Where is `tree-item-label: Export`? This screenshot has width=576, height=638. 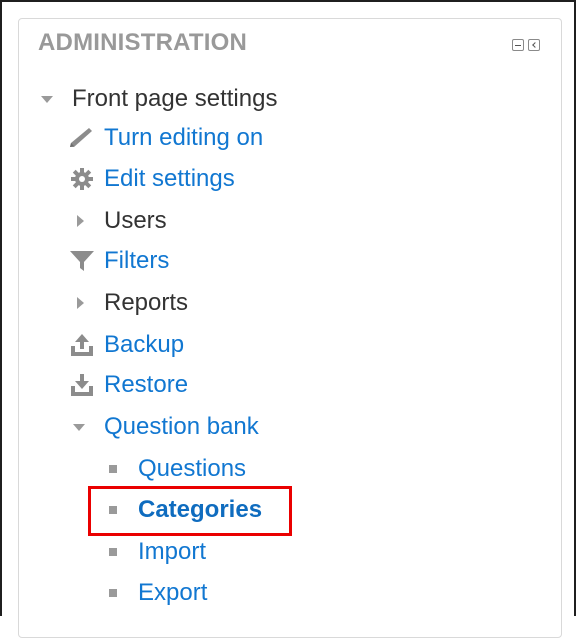
tree-item-label: Export is located at coordinates (172, 593).